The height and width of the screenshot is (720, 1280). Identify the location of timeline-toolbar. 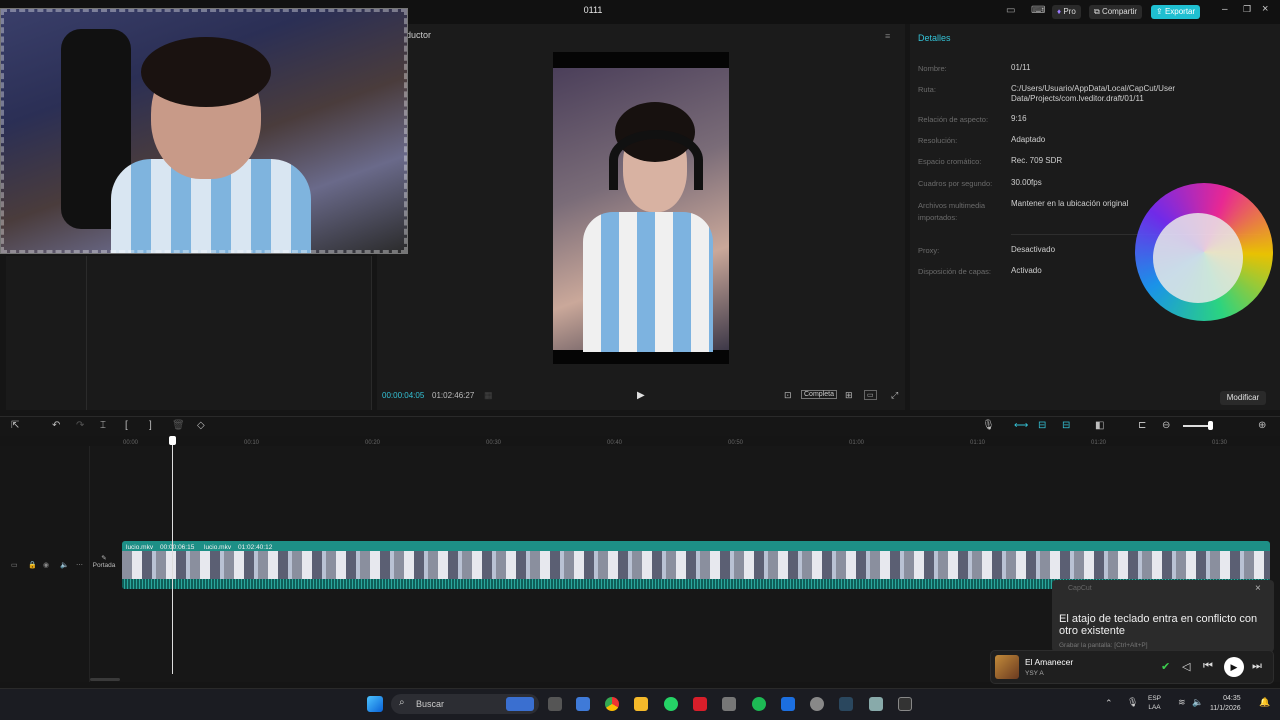
(640, 426).